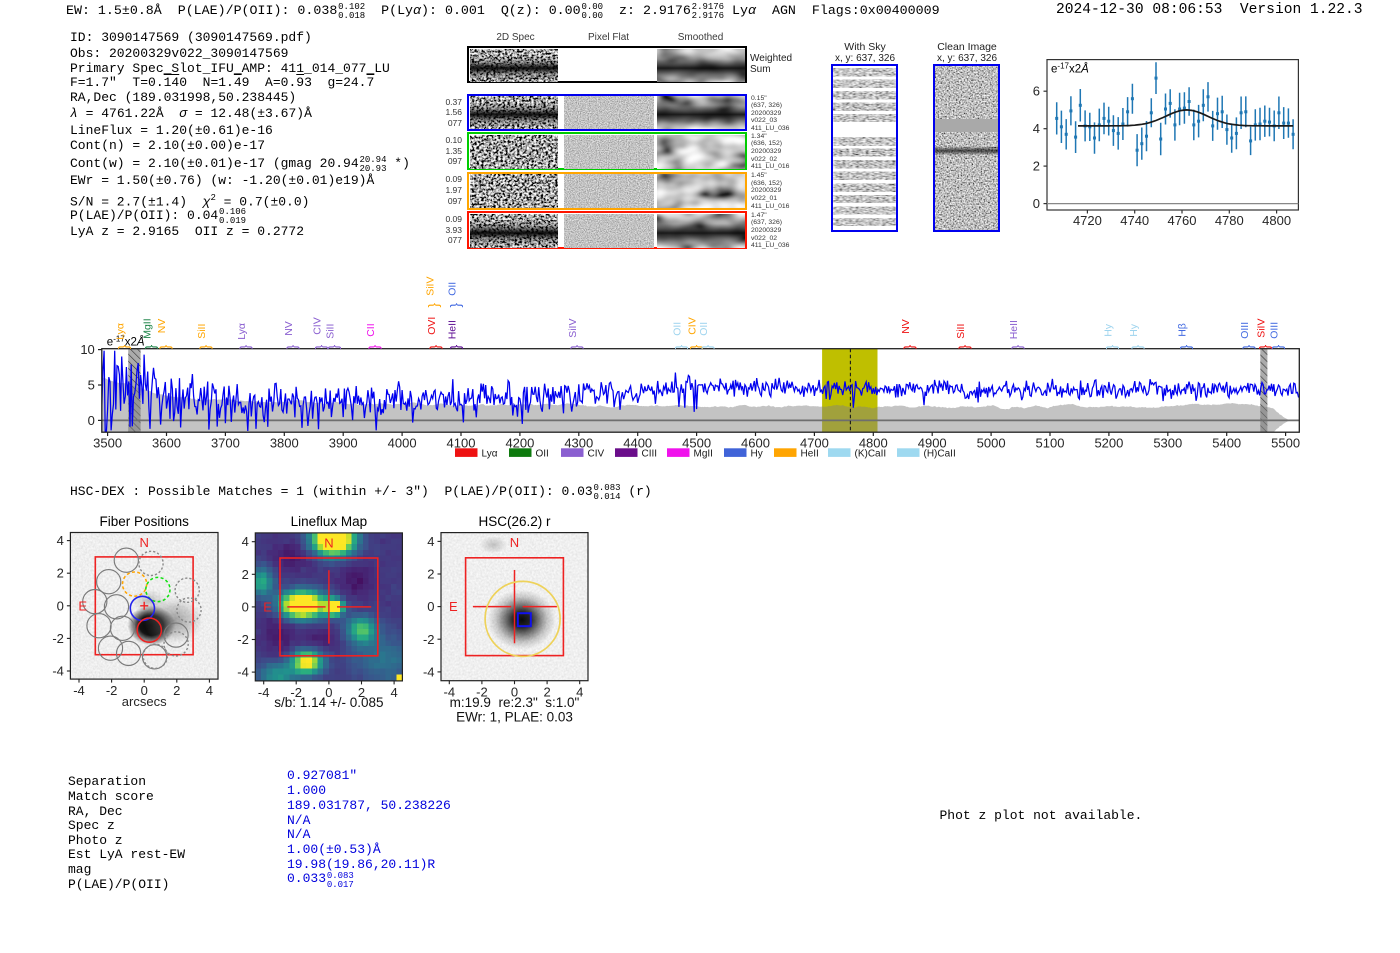  I want to click on svg-text: HSC(26.2) r, so click(514, 521).